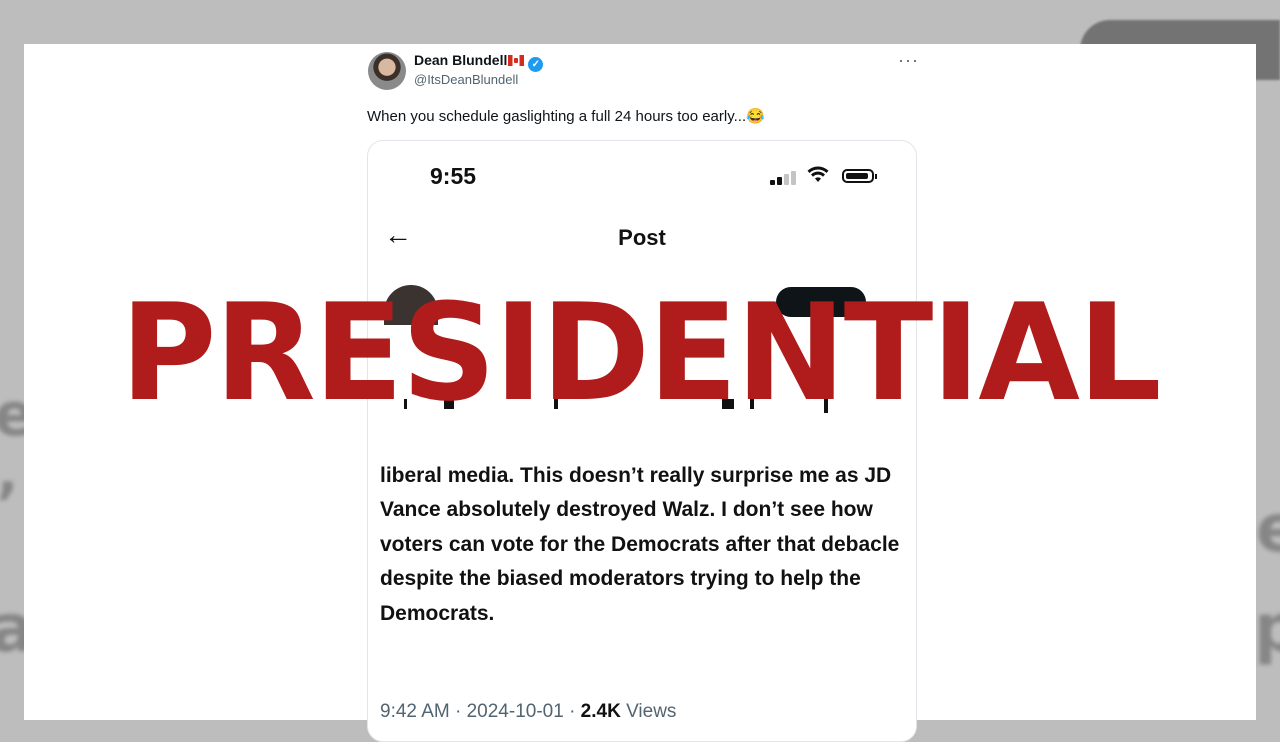 The image size is (1280, 742). Describe the element at coordinates (516, 60) in the screenshot. I see `canada-flag-icon` at that location.